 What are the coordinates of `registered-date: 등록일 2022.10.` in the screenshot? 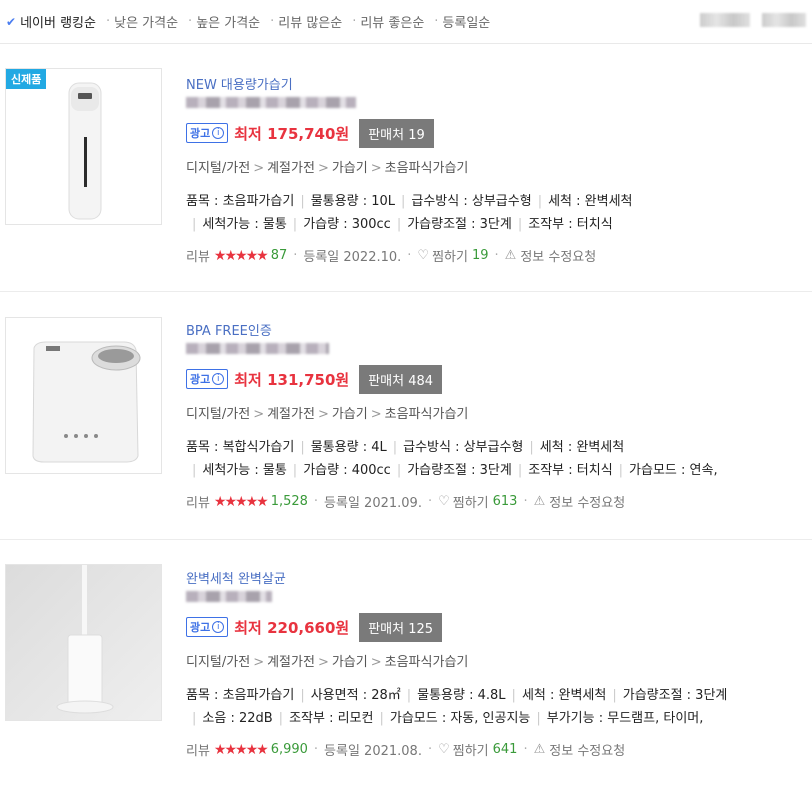 It's located at (352, 257).